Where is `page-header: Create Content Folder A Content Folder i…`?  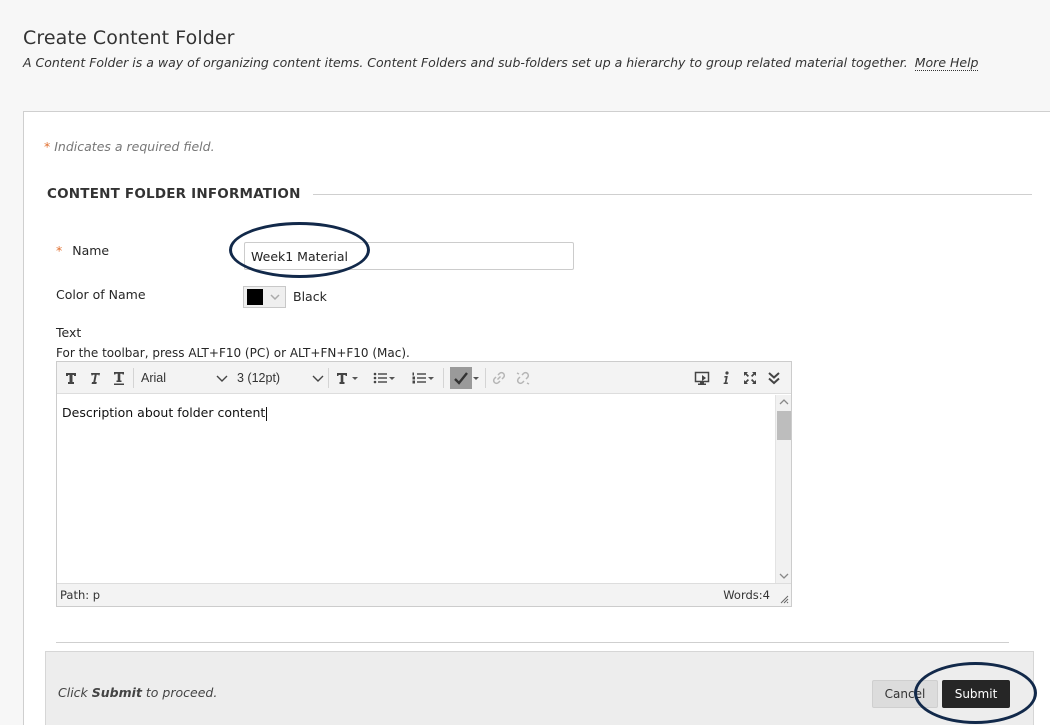
page-header: Create Content Folder A Content Folder i… is located at coordinates (528, 49).